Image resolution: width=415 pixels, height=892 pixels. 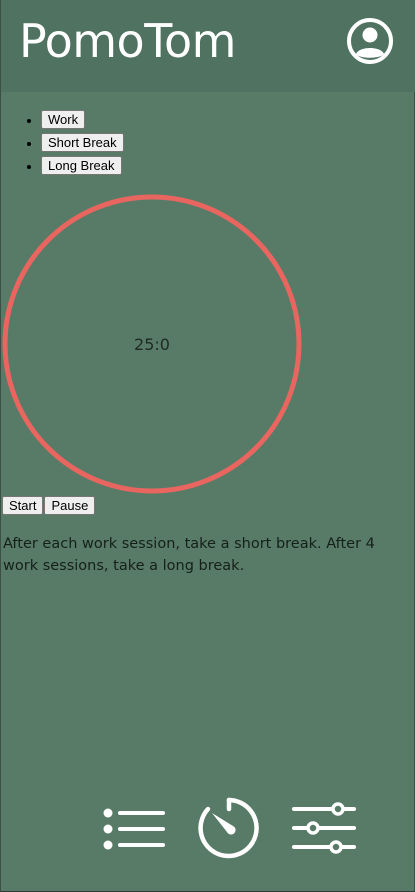 I want to click on mode-list: Work Short Break Long Break, so click(x=62, y=143).